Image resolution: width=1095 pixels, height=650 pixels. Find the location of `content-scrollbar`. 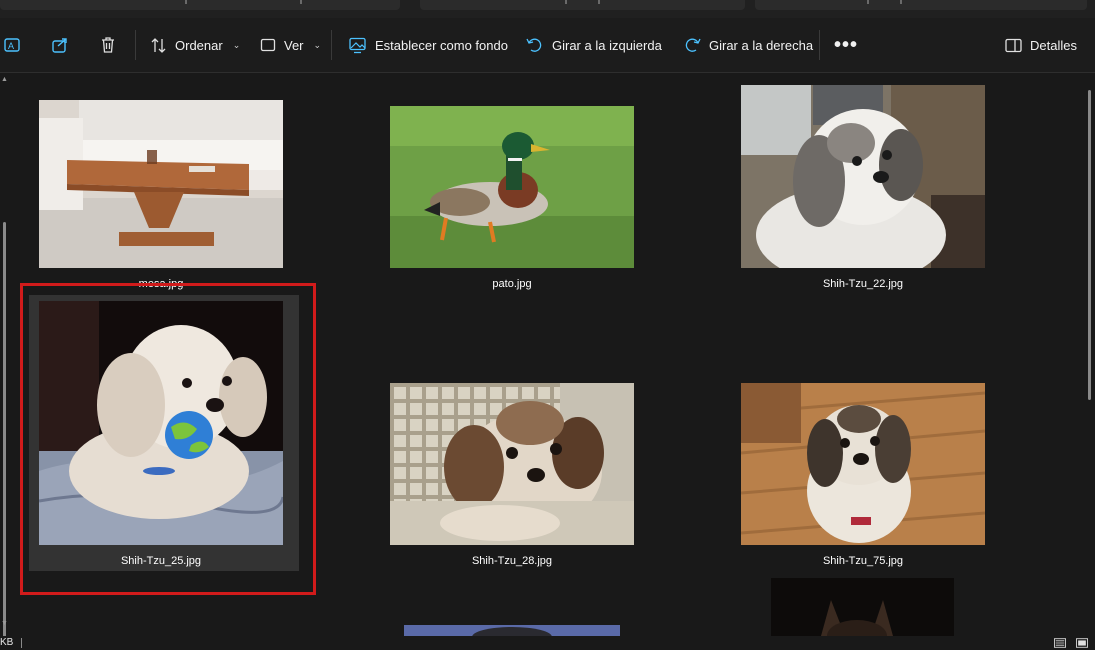

content-scrollbar is located at coordinates (1089, 352).